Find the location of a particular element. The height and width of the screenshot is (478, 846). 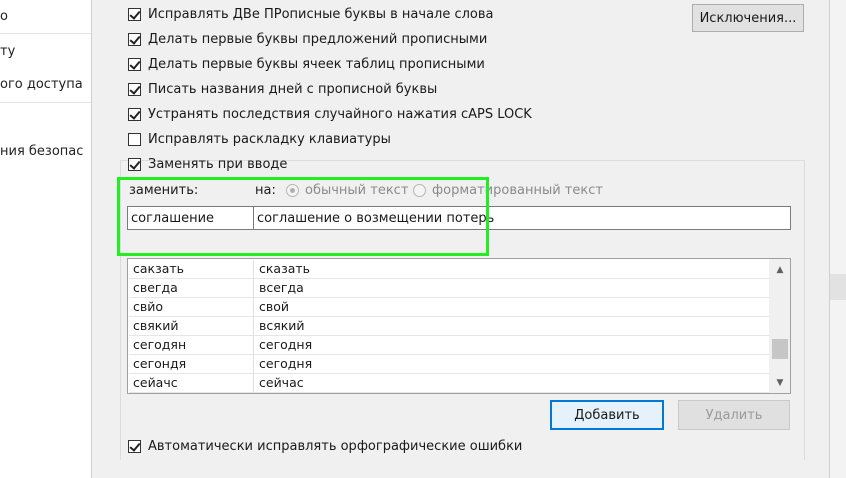

delete-button: Удалить is located at coordinates (734, 415).